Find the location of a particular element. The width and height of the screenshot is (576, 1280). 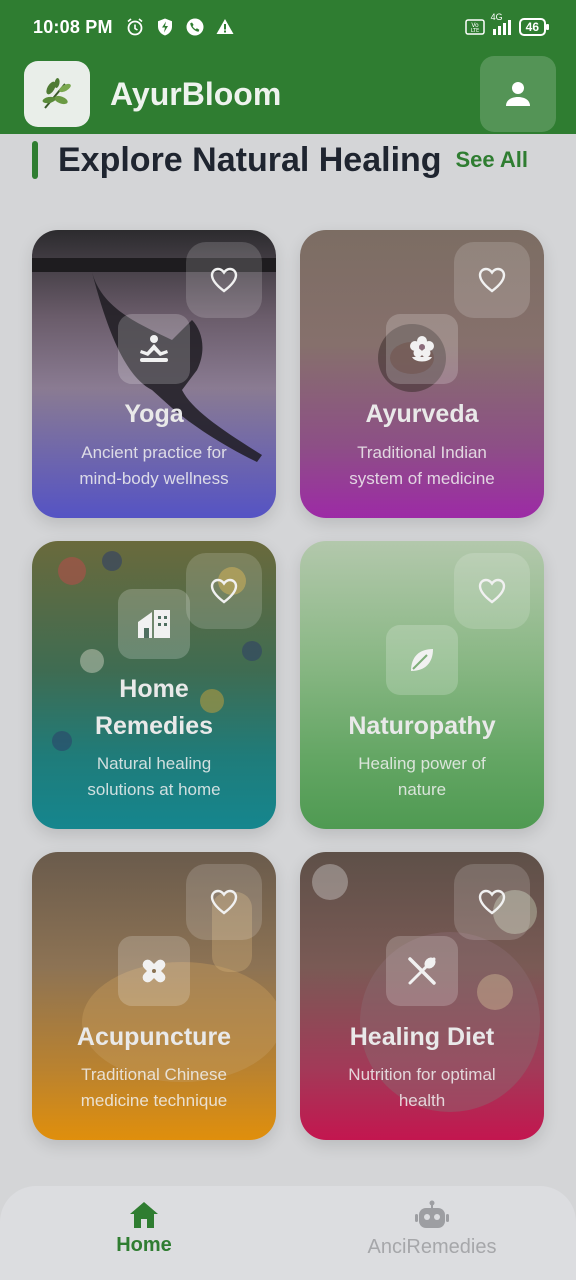

card-description-line: medicine technique is located at coordinates (154, 1100).